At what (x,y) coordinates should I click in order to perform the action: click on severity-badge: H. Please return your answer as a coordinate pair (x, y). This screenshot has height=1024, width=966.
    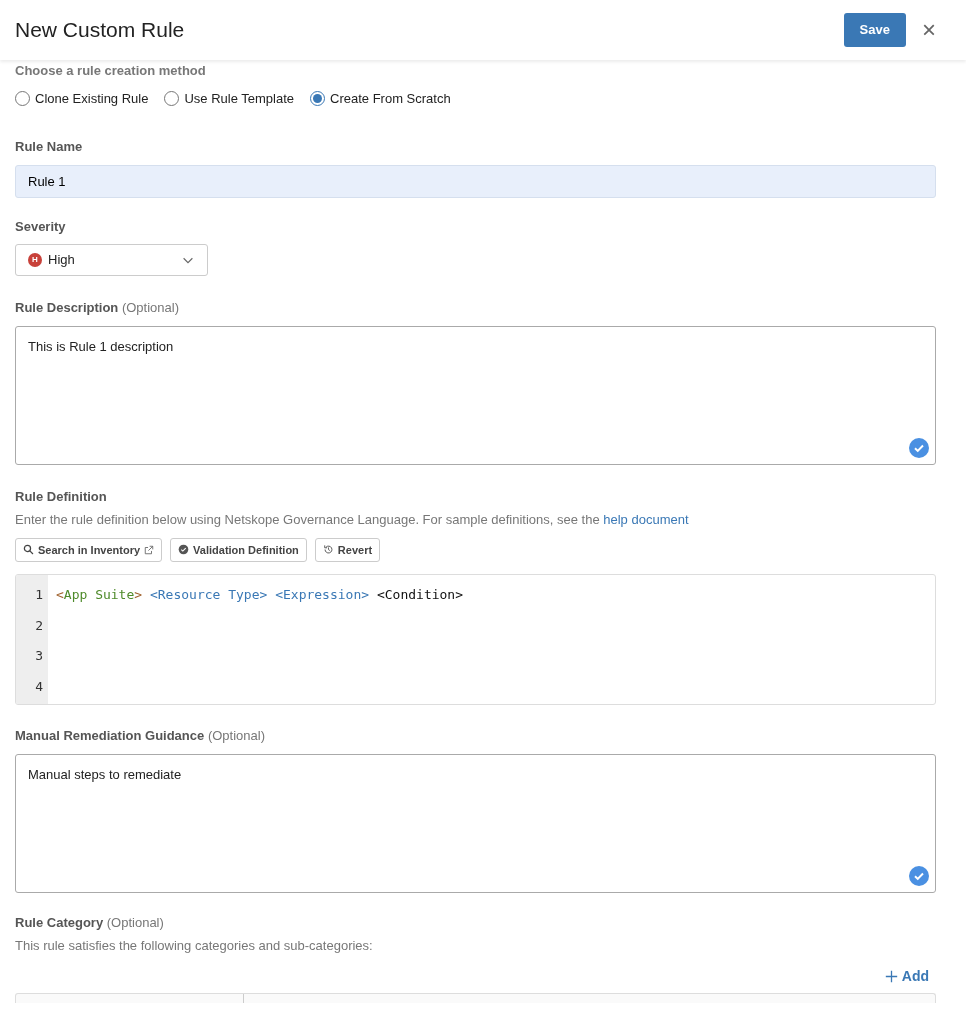
    Looking at the image, I should click on (35, 260).